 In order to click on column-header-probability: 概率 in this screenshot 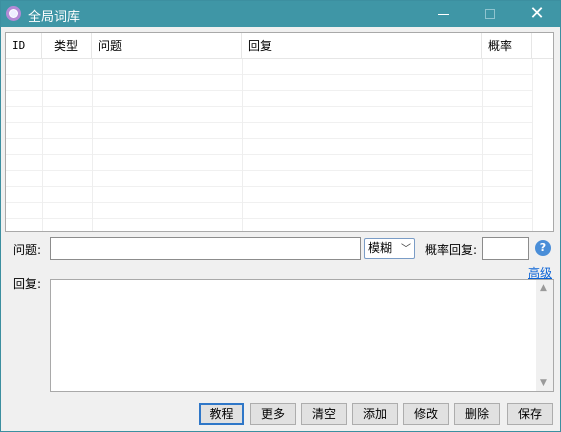, I will do `click(507, 46)`.